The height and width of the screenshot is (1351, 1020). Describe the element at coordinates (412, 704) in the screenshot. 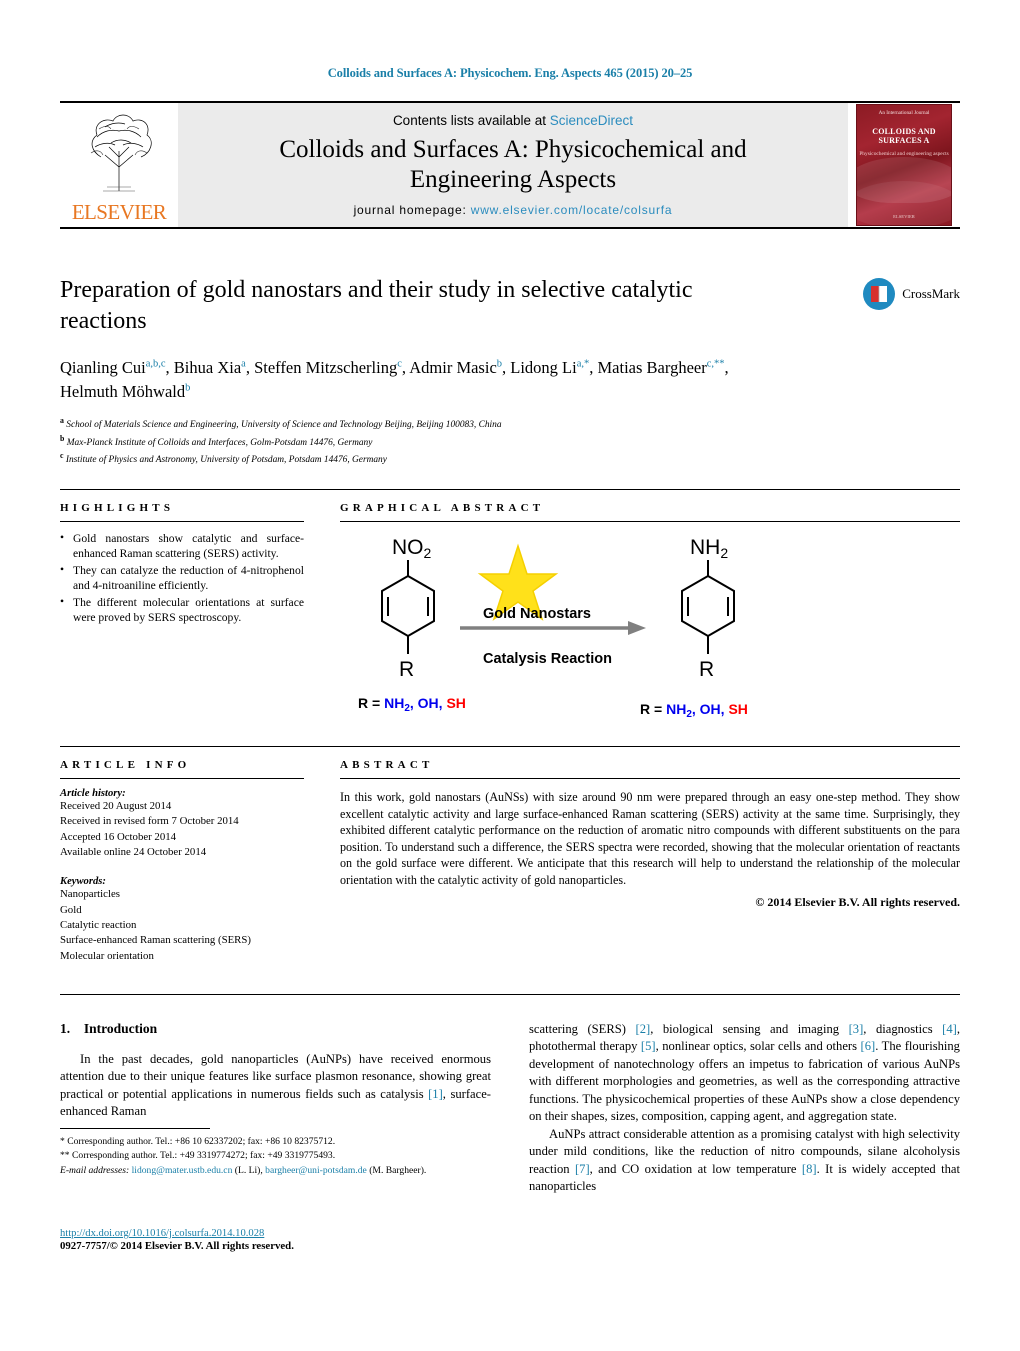

I see `reactant-r-legend: R = NH2, OH, SH` at that location.